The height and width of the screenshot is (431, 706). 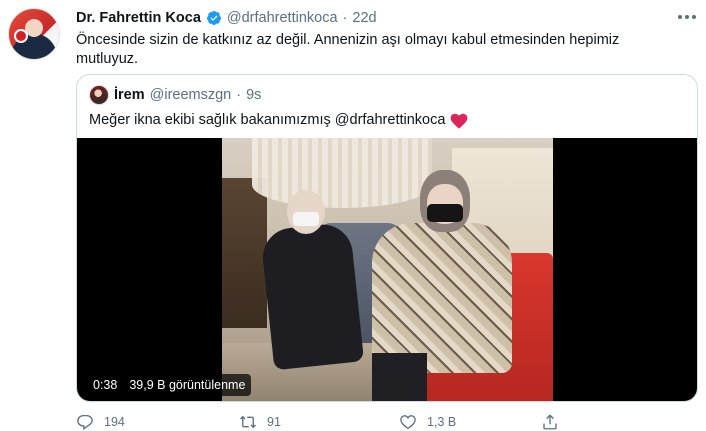 What do you see at coordinates (248, 422) in the screenshot?
I see `retweet-icon` at bounding box center [248, 422].